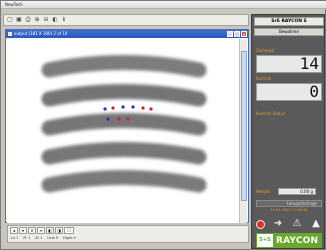 The image size is (326, 250). I want to click on scrollbar-thumb, so click(244, 126).